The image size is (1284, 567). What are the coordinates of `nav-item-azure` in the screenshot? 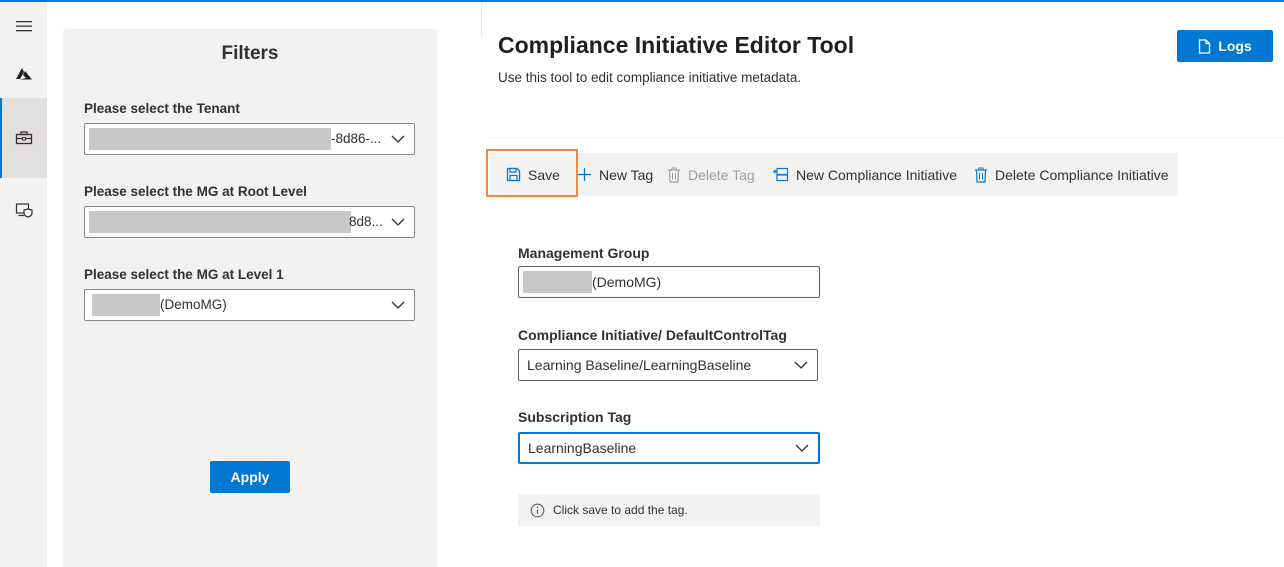 It's located at (23, 74).